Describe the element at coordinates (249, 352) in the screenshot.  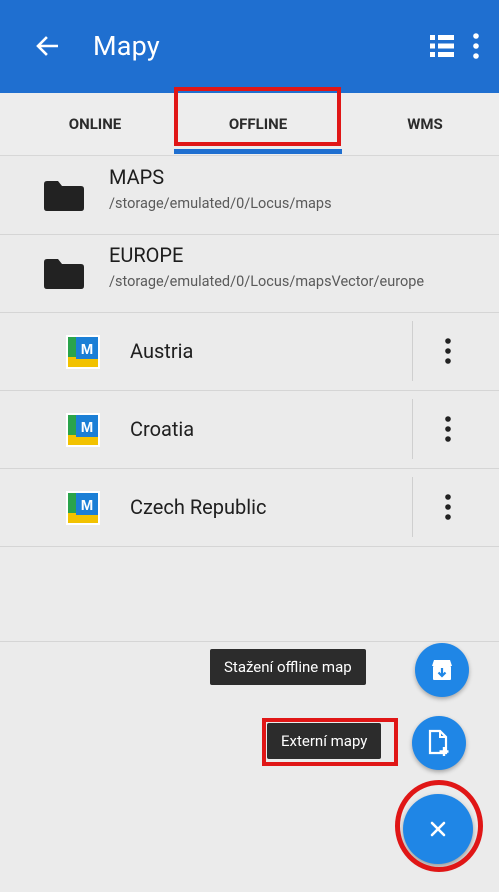
I see `map-row-austria: M Austria` at that location.